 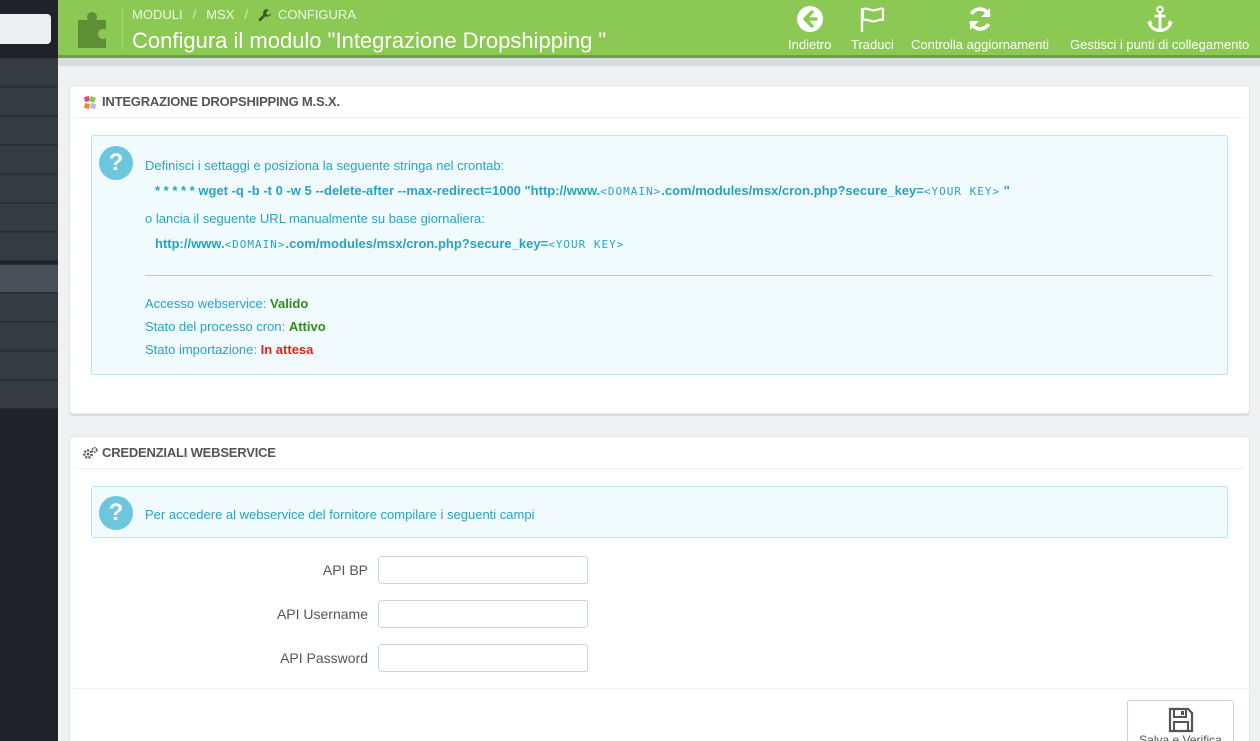 I want to click on manage-hooks-button-label: Gestisci i punti di collegamento, so click(x=1160, y=44).